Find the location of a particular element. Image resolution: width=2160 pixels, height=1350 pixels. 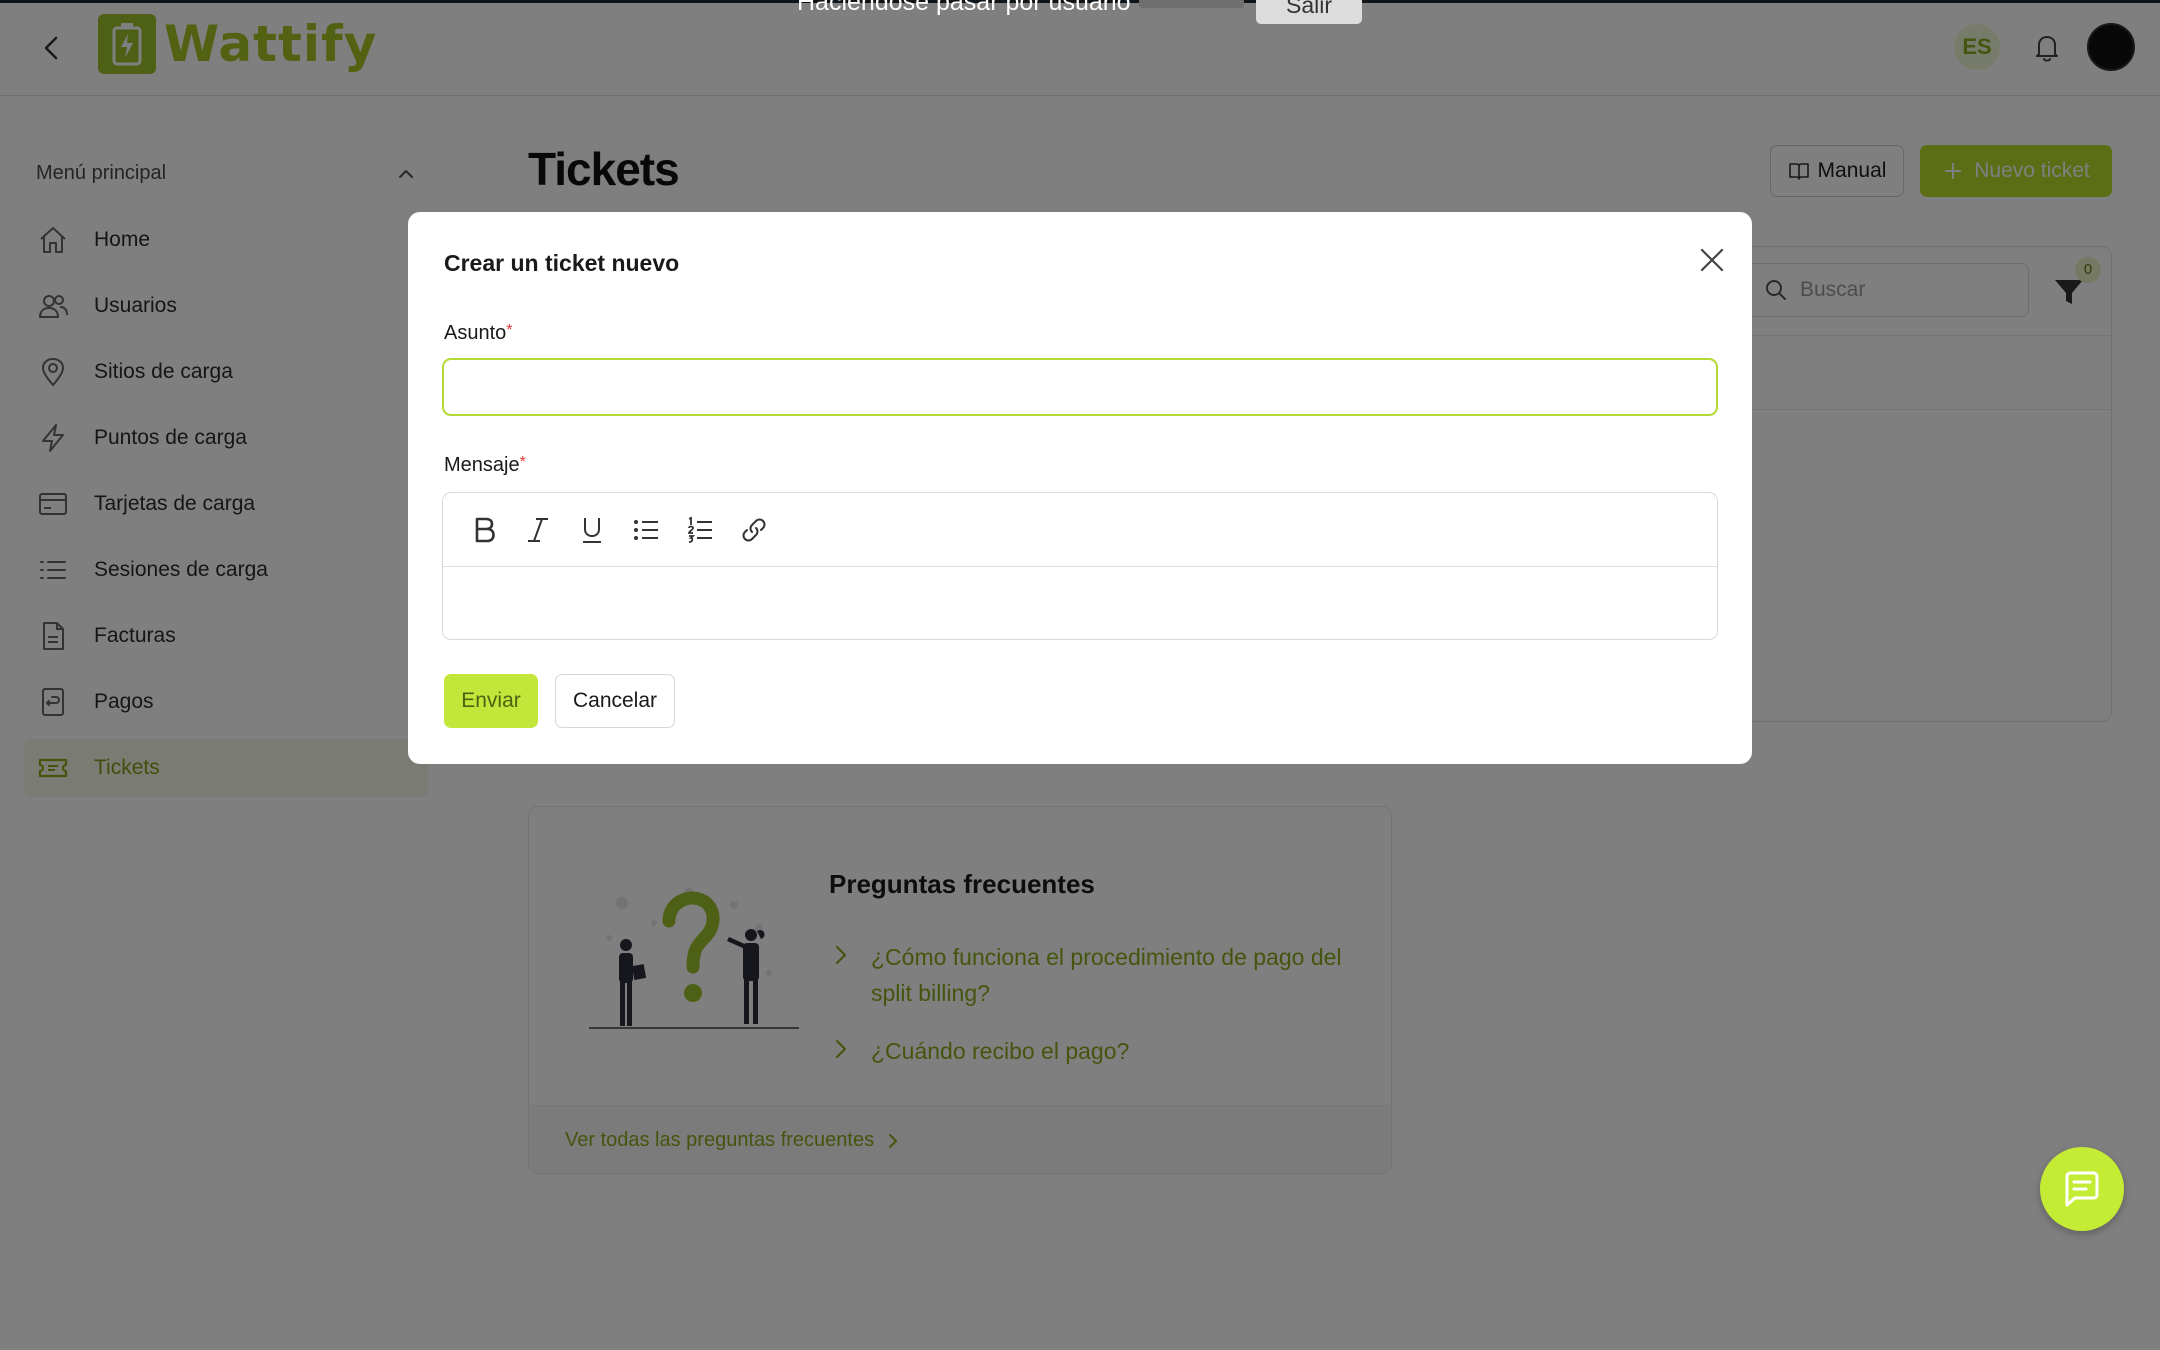

message-label-text: Mensaje is located at coordinates (482, 465).